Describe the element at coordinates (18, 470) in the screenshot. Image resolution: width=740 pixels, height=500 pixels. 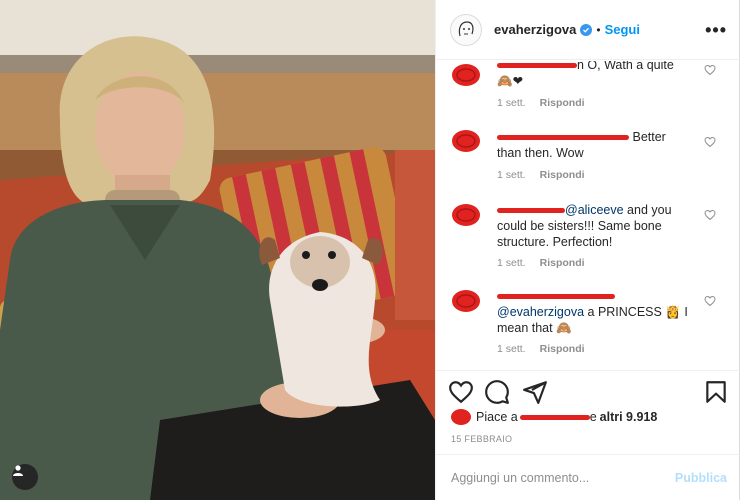
I see `tag-person-icon` at that location.